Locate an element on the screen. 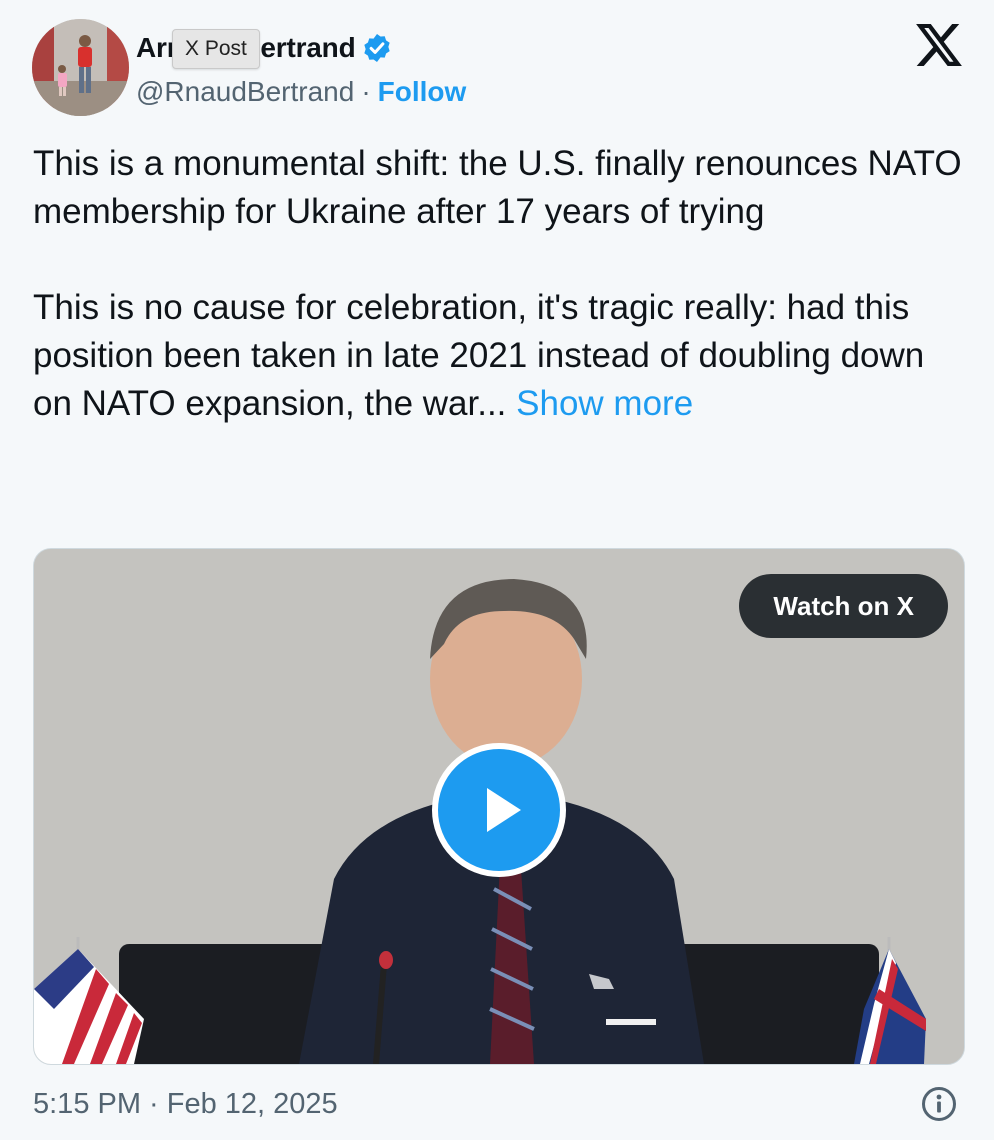  author-handle: @RnaudBertrand is located at coordinates (245, 92).